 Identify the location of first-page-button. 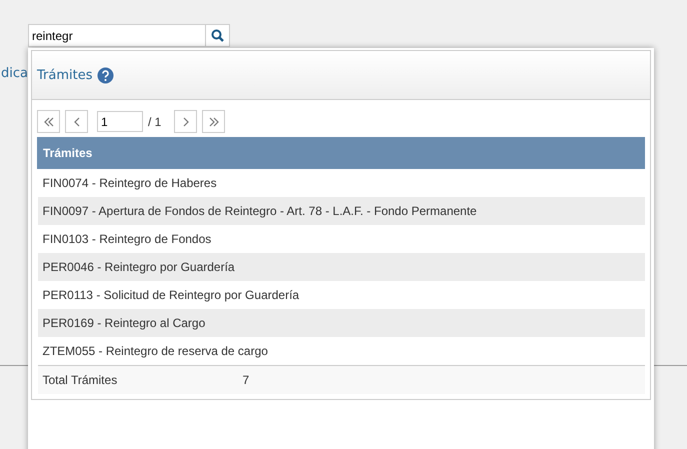
(48, 121).